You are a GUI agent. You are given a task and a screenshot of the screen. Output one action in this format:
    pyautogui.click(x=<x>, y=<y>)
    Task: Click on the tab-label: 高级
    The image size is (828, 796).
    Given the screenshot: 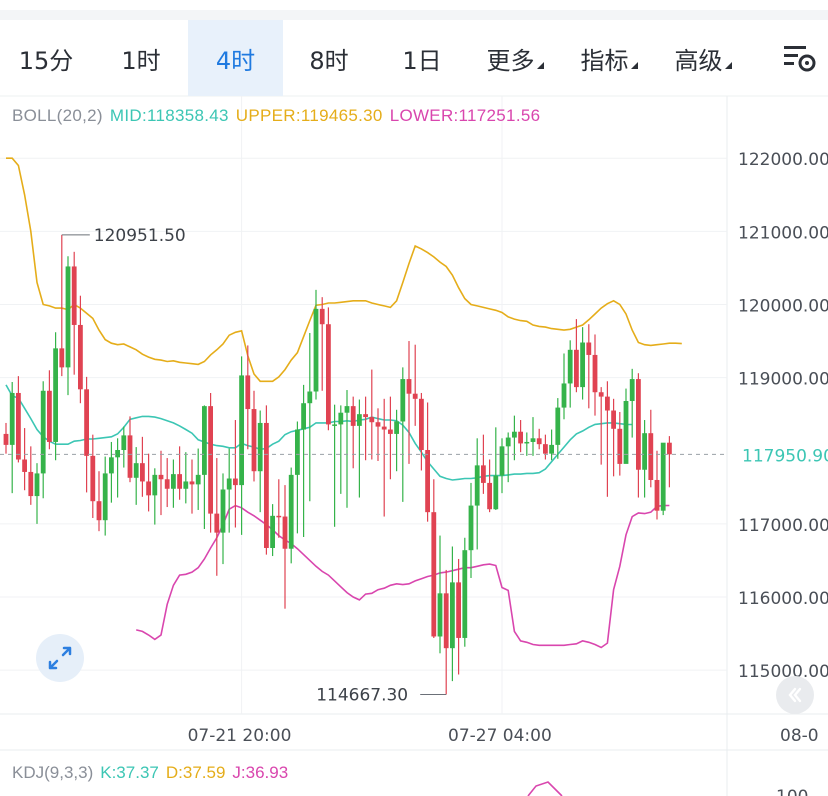 What is the action you would take?
    pyautogui.click(x=698, y=60)
    